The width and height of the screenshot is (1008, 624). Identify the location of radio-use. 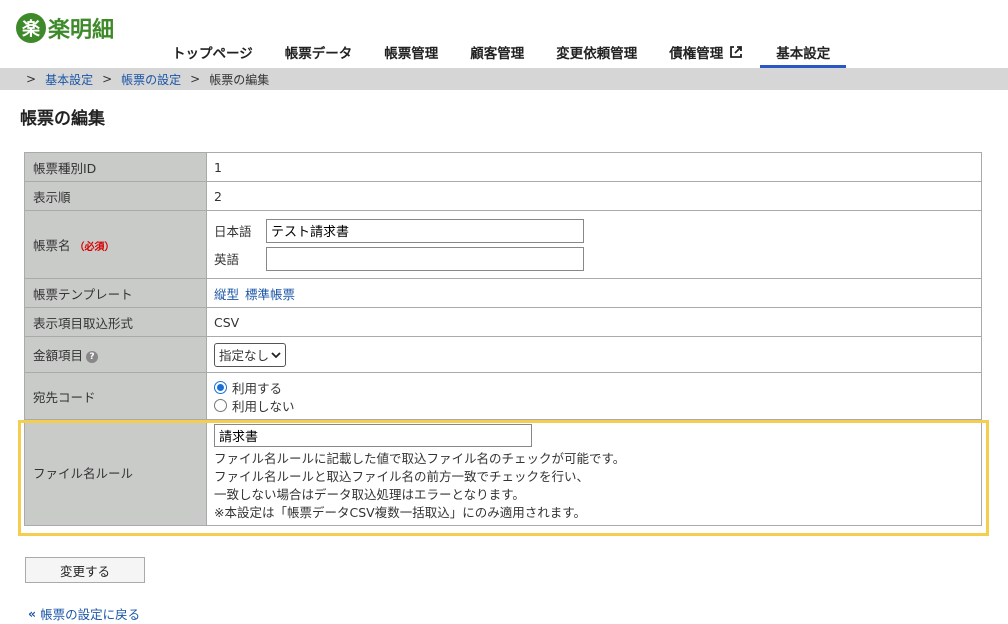
(220, 387).